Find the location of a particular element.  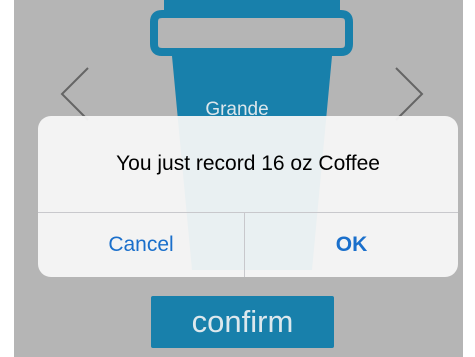

ok-button: OK is located at coordinates (351, 245).